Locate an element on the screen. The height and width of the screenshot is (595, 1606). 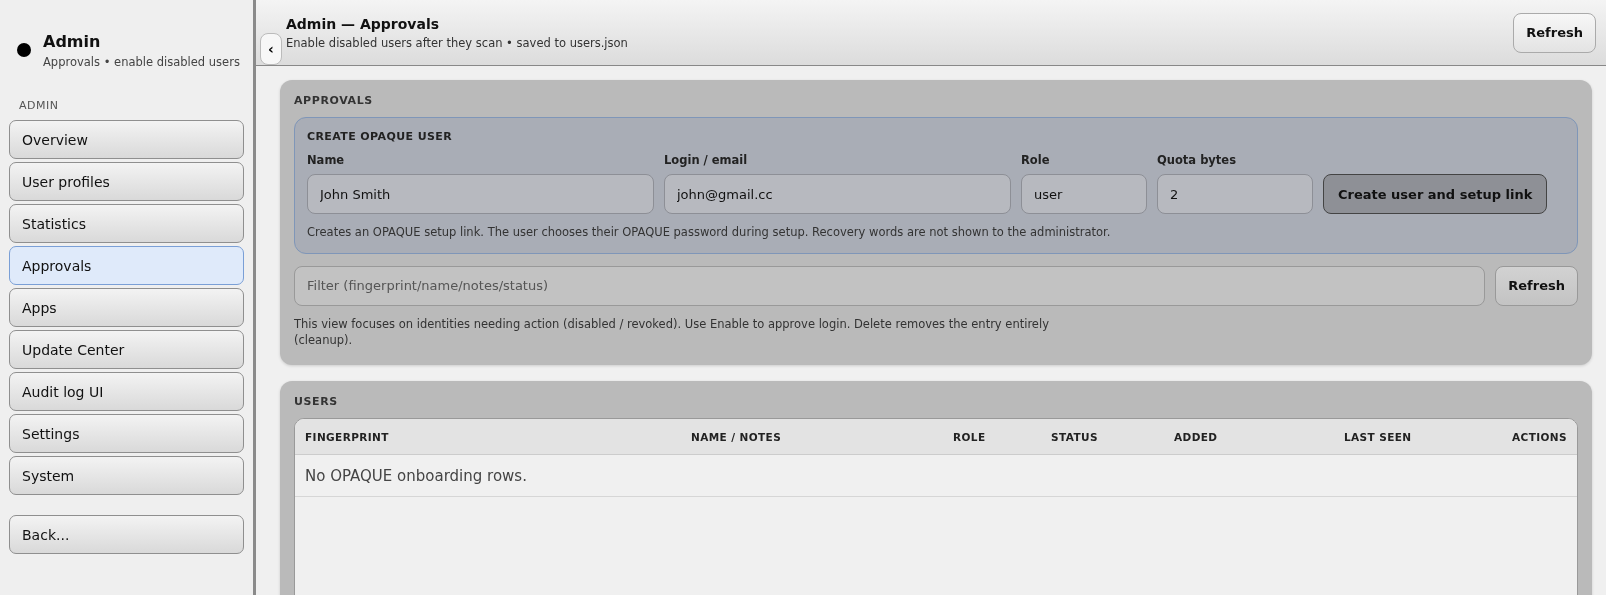
section-label: ADMIN is located at coordinates (39, 105).